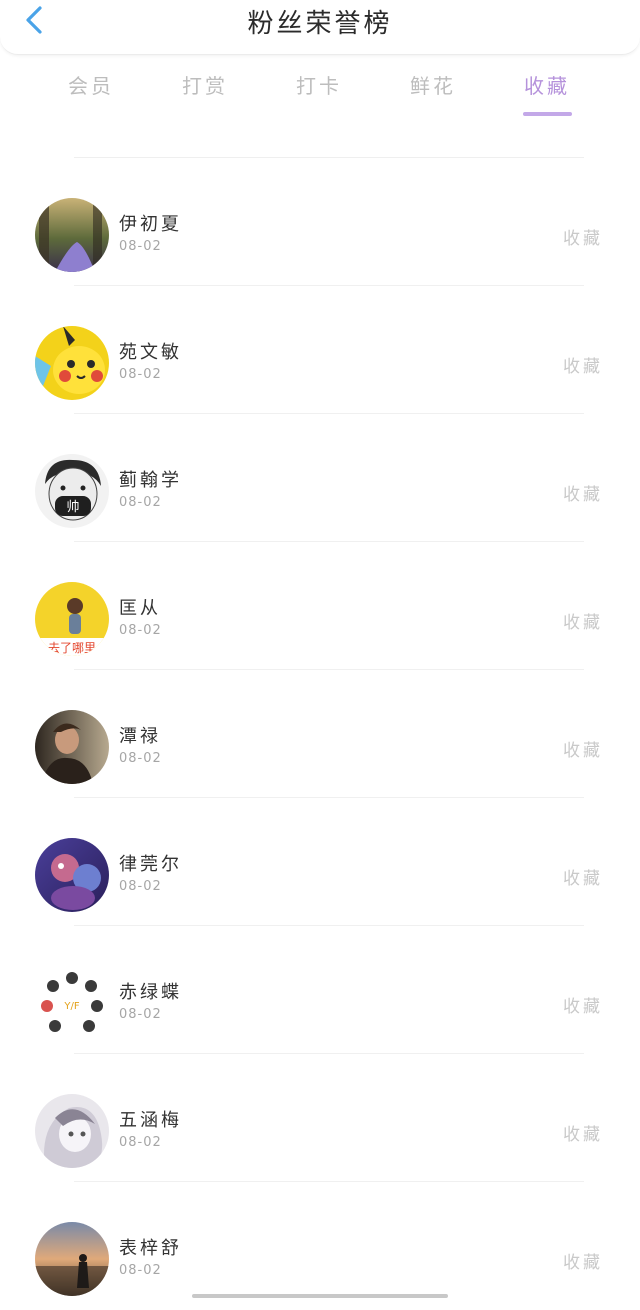 The width and height of the screenshot is (640, 1310). I want to click on tab-bar: 会员 打赏 打卡 鲜花 收藏, so click(320, 90).